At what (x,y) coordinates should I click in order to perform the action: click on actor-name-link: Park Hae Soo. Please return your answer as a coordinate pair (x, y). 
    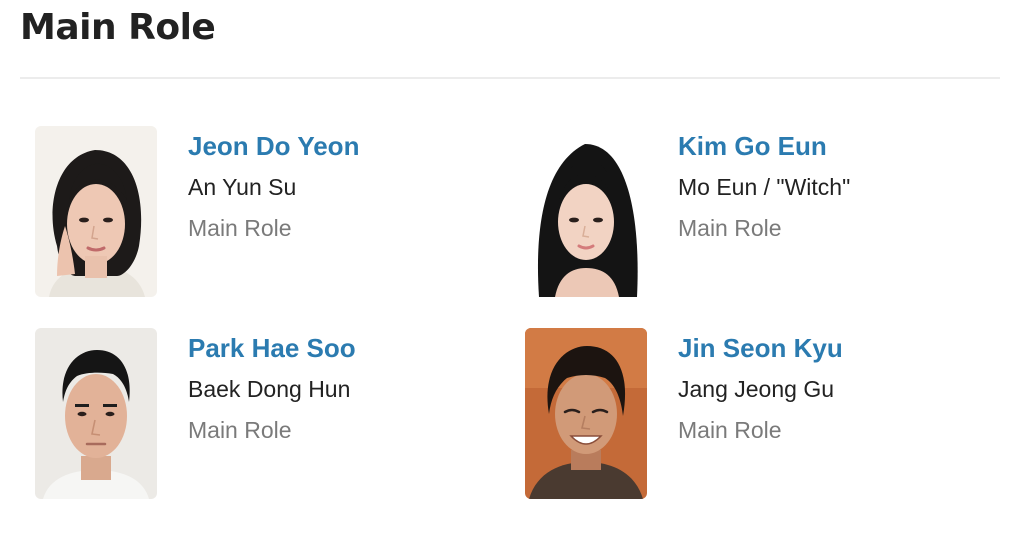
    Looking at the image, I should click on (272, 348).